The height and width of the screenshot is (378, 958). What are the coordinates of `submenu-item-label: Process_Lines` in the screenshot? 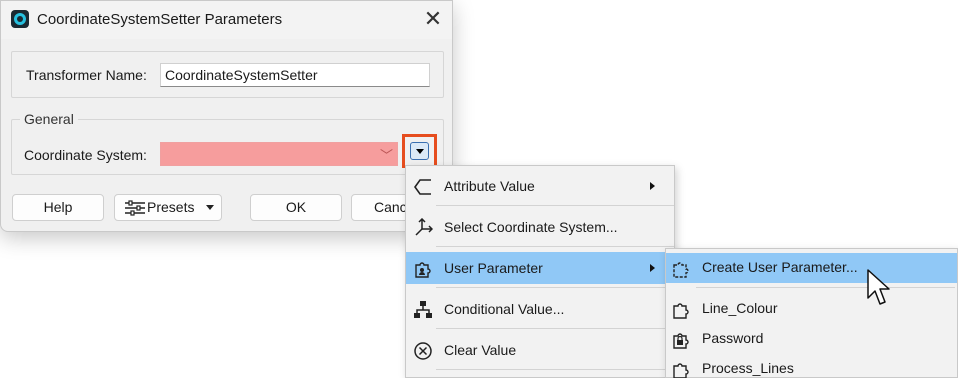 It's located at (748, 368).